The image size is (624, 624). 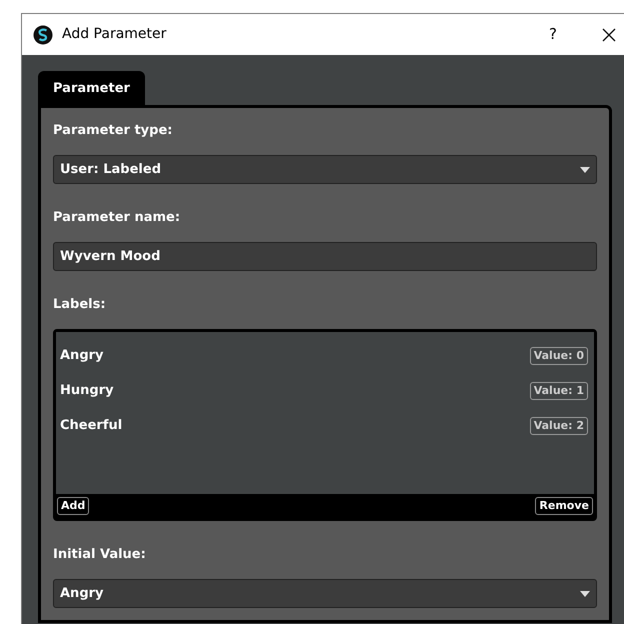 I want to click on dropdown: Angry, so click(x=325, y=593).